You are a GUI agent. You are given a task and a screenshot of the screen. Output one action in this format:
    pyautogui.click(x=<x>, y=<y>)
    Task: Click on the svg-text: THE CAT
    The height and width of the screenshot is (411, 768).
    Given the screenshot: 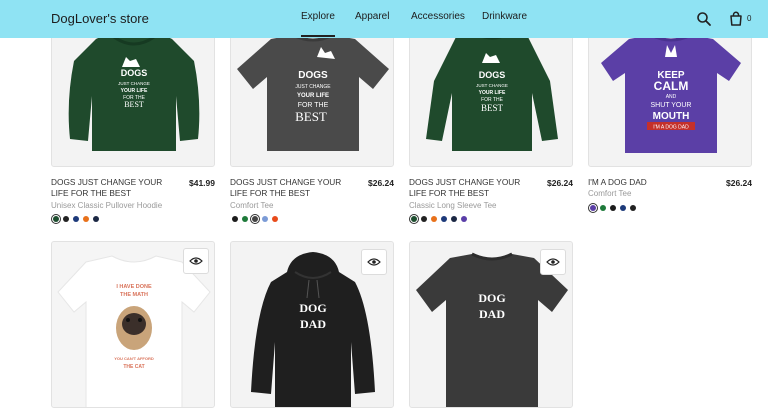 What is the action you would take?
    pyautogui.click(x=133, y=367)
    